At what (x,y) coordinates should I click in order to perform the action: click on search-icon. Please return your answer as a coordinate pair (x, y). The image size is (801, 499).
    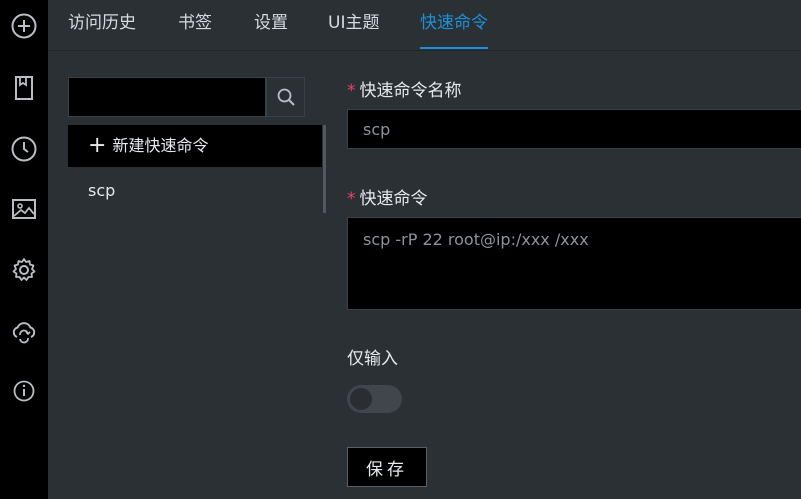
    Looking at the image, I should click on (286, 97).